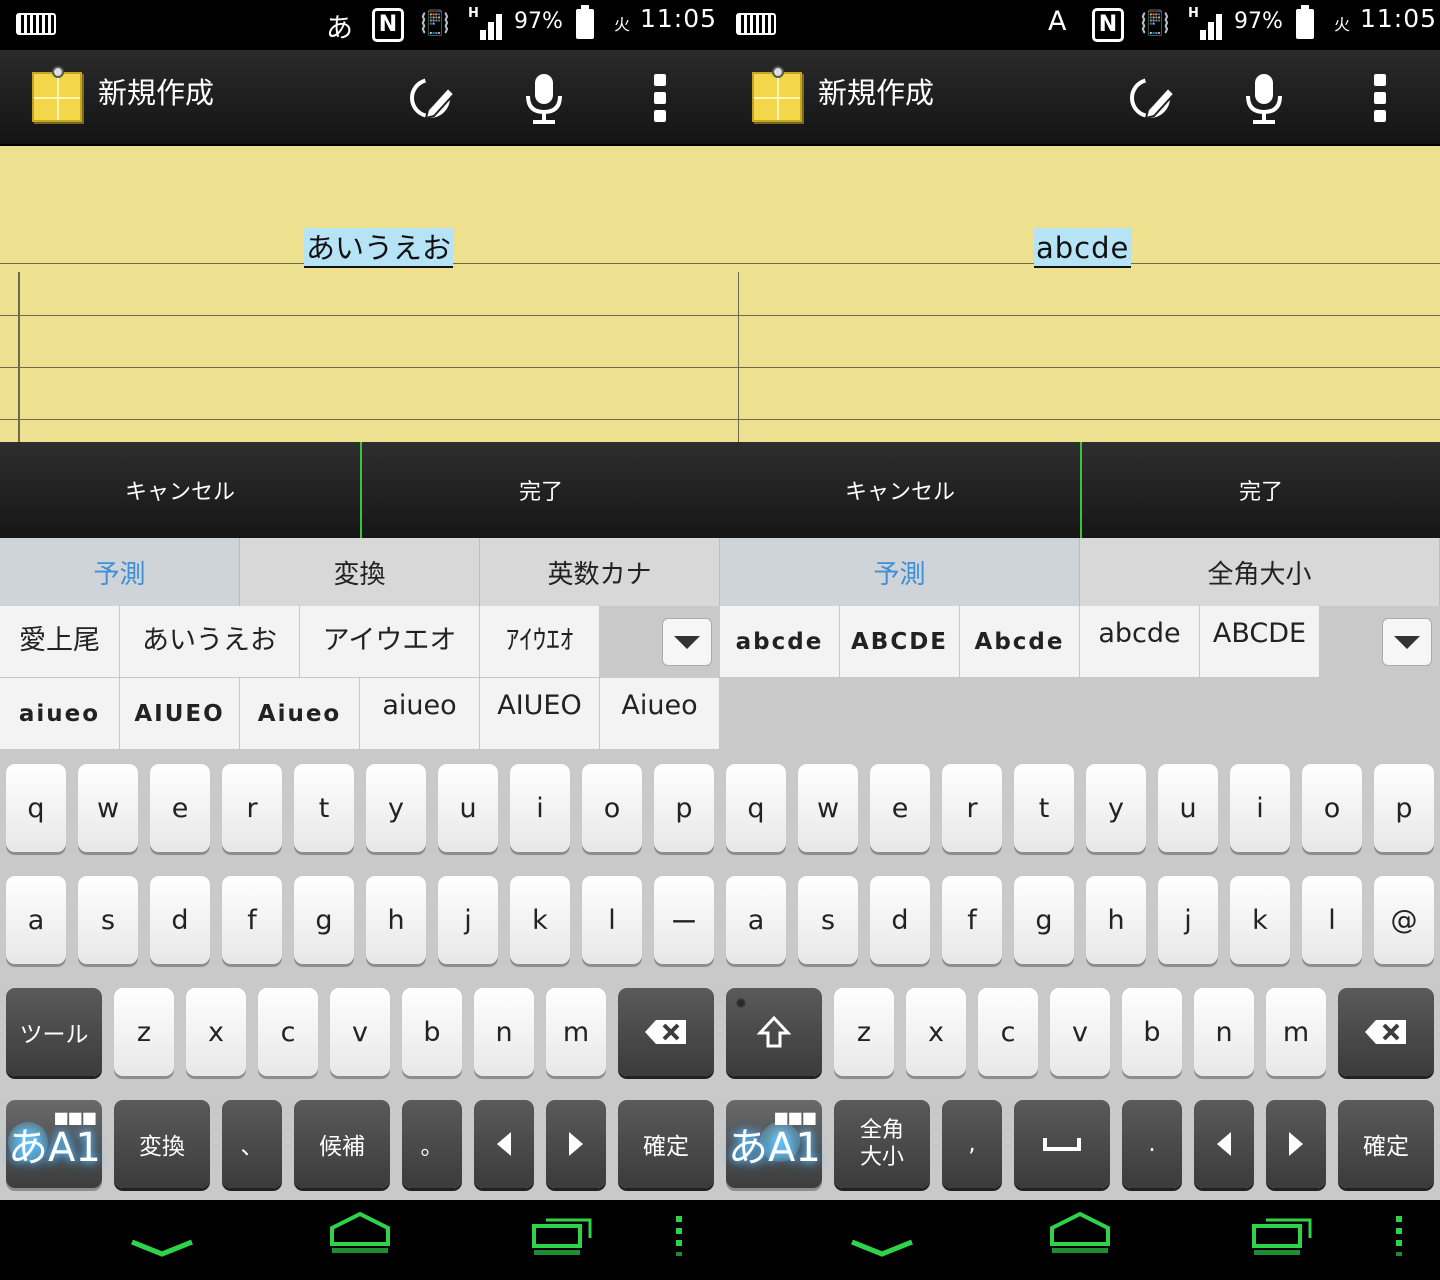 The height and width of the screenshot is (1280, 1440). Describe the element at coordinates (562, 1236) in the screenshot. I see `recent-apps-icon` at that location.